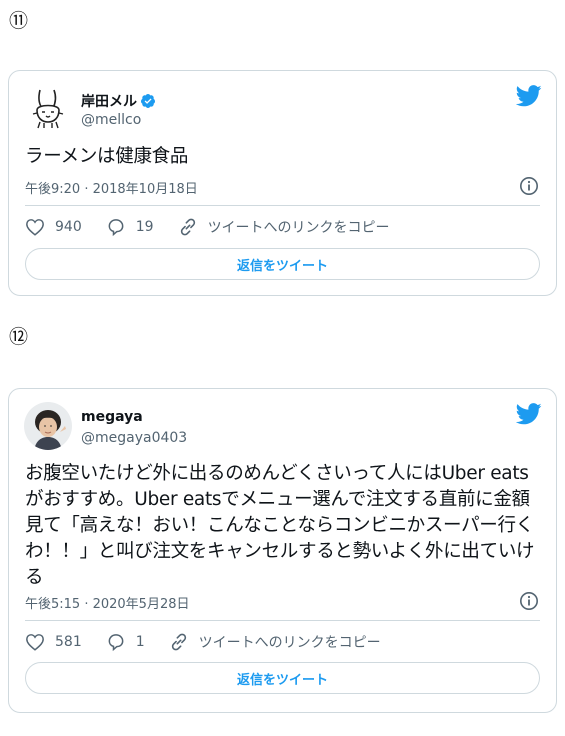  I want to click on reply-count: 1, so click(140, 642).